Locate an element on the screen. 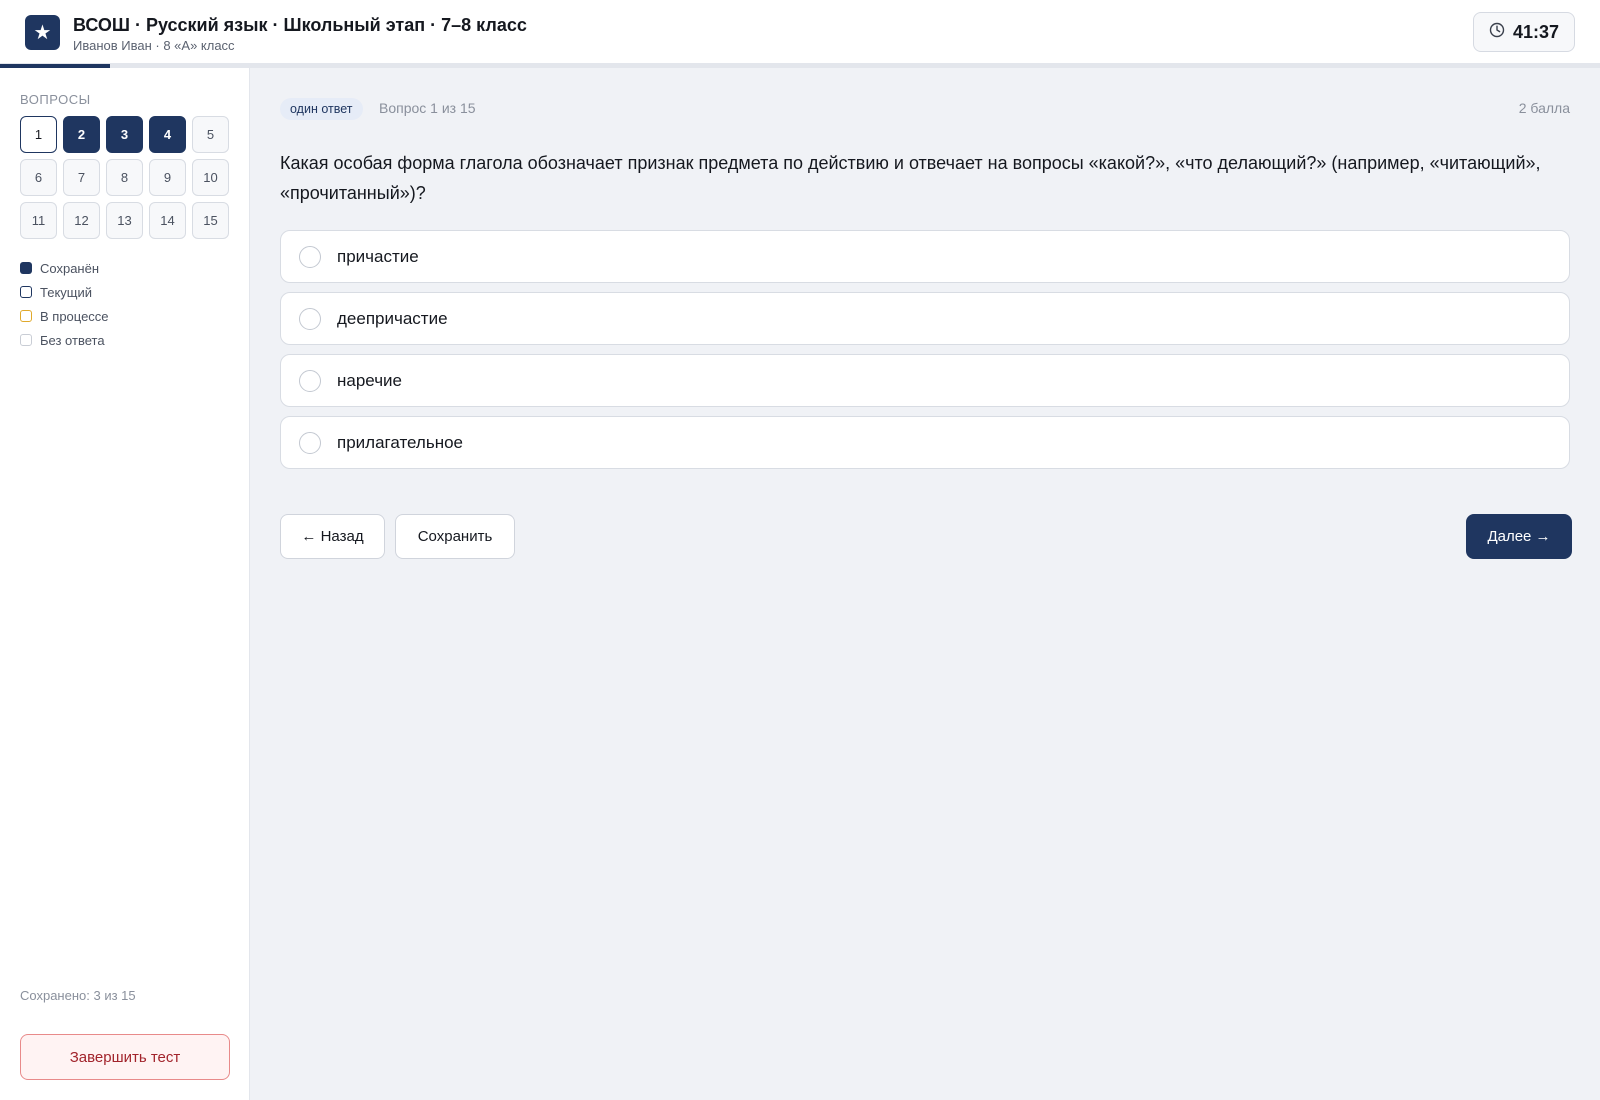  question-grid: 1 2 3 4 5 6 7 8 9 10 11 12 13 14 15 is located at coordinates (125, 177).